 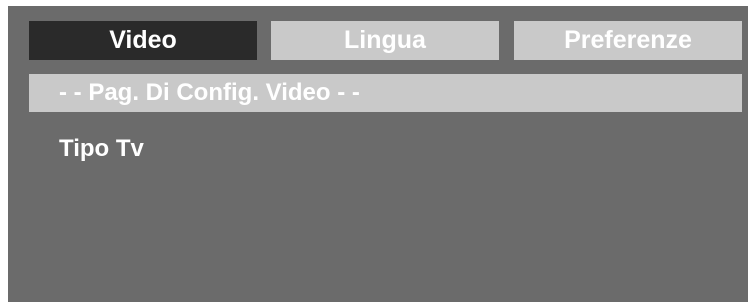 What do you see at coordinates (101, 149) in the screenshot?
I see `menu-item-tipo-tv: Tipo Tv` at bounding box center [101, 149].